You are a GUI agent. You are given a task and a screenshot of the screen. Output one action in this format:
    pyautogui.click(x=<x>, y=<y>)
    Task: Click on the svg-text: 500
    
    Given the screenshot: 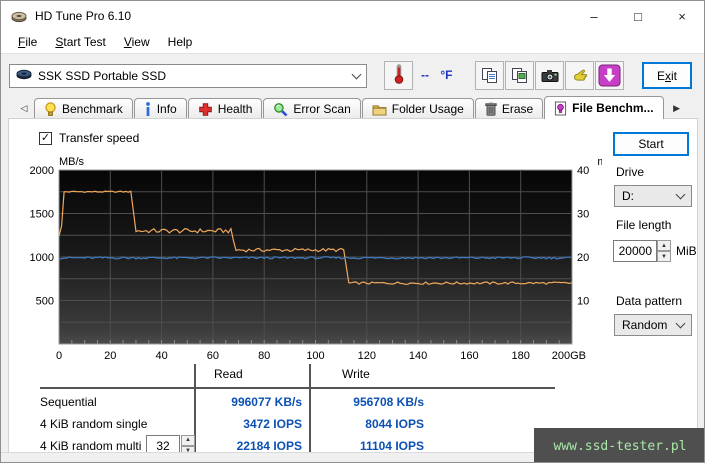 What is the action you would take?
    pyautogui.click(x=45, y=302)
    